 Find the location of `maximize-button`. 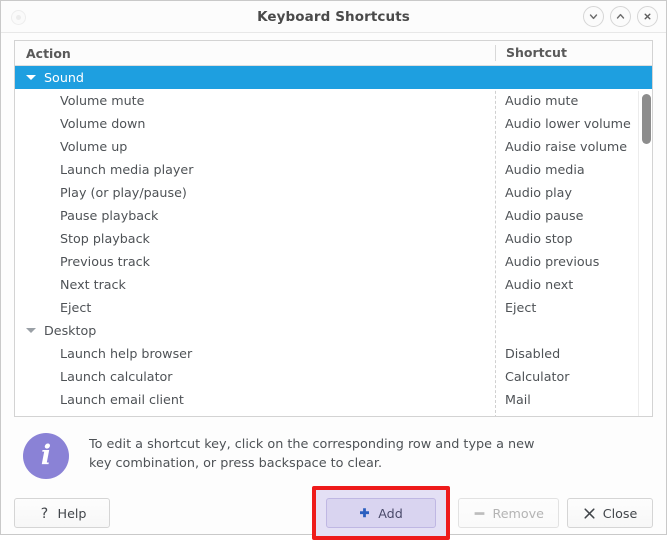

maximize-button is located at coordinates (620, 16).